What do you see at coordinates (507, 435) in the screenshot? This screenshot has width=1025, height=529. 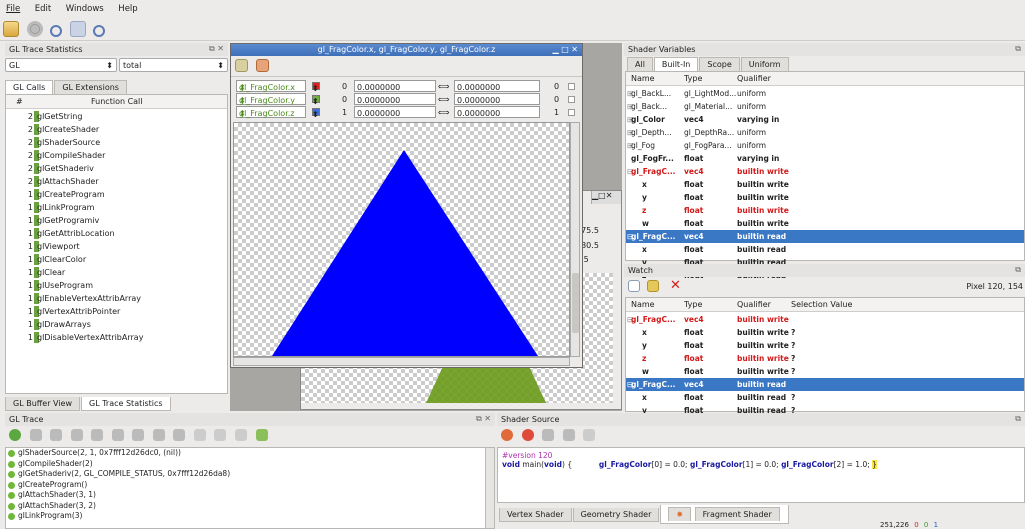 I see `compile-icon` at bounding box center [507, 435].